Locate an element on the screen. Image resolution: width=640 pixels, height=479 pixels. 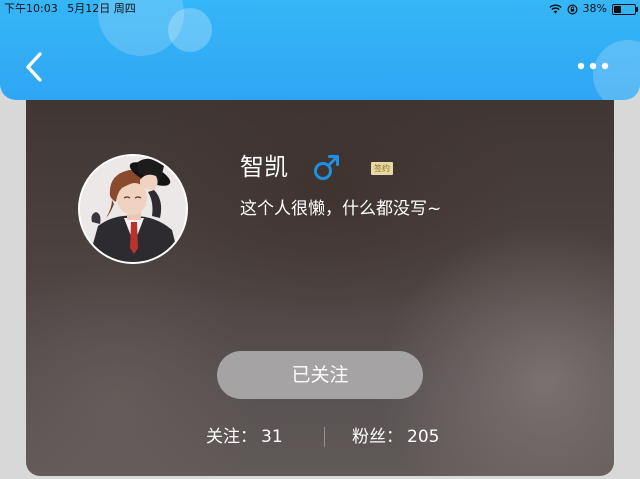
avatar is located at coordinates (133, 209).